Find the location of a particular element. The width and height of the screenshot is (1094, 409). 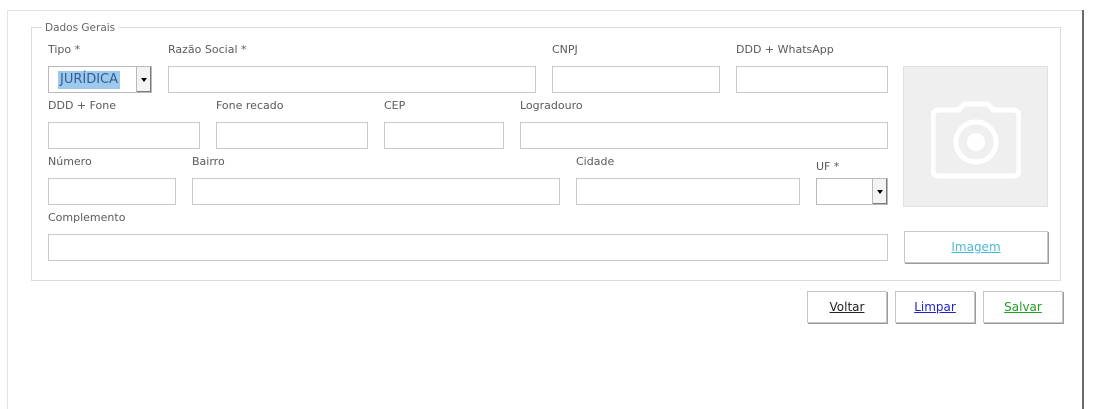

window-right-border is located at coordinates (1083, 209).